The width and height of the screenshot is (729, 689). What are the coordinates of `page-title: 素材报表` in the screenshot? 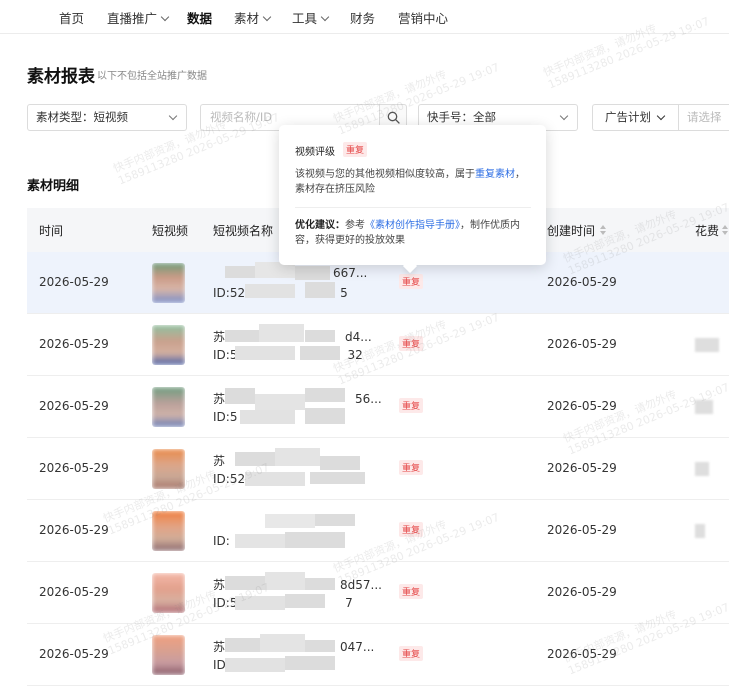 It's located at (61, 77).